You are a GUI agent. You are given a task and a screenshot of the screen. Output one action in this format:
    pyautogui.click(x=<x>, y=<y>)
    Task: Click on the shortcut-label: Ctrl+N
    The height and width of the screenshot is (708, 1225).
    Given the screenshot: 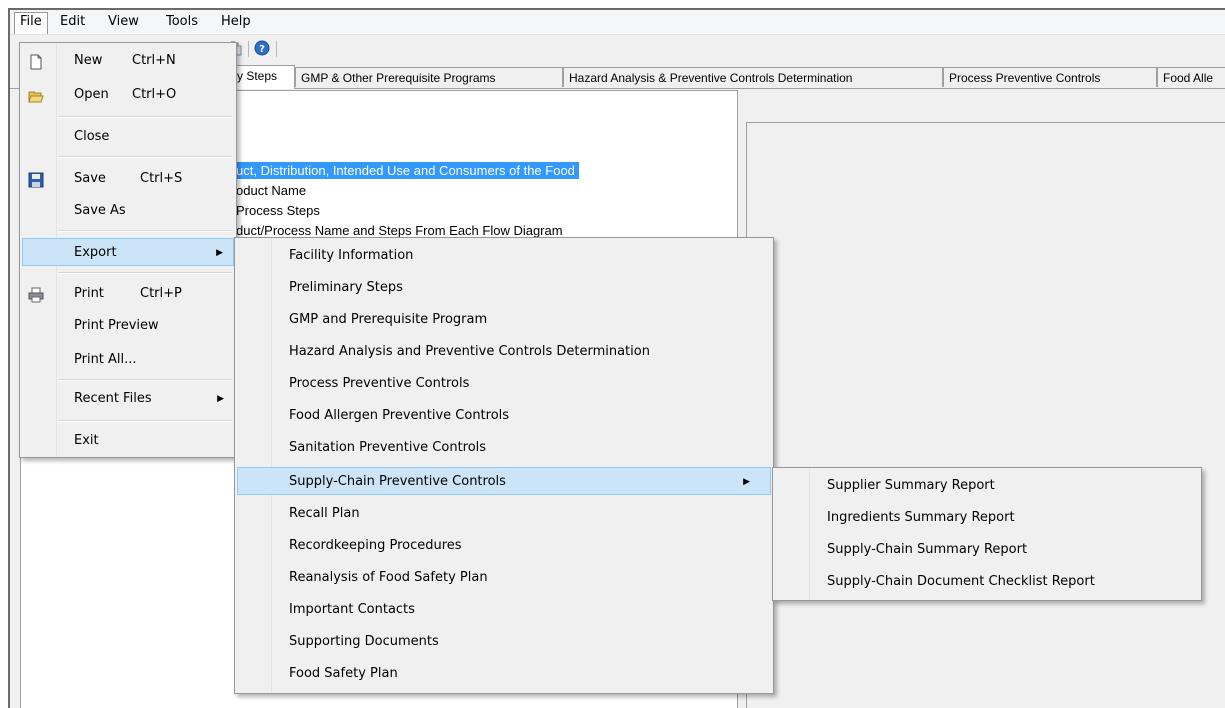 What is the action you would take?
    pyautogui.click(x=154, y=60)
    